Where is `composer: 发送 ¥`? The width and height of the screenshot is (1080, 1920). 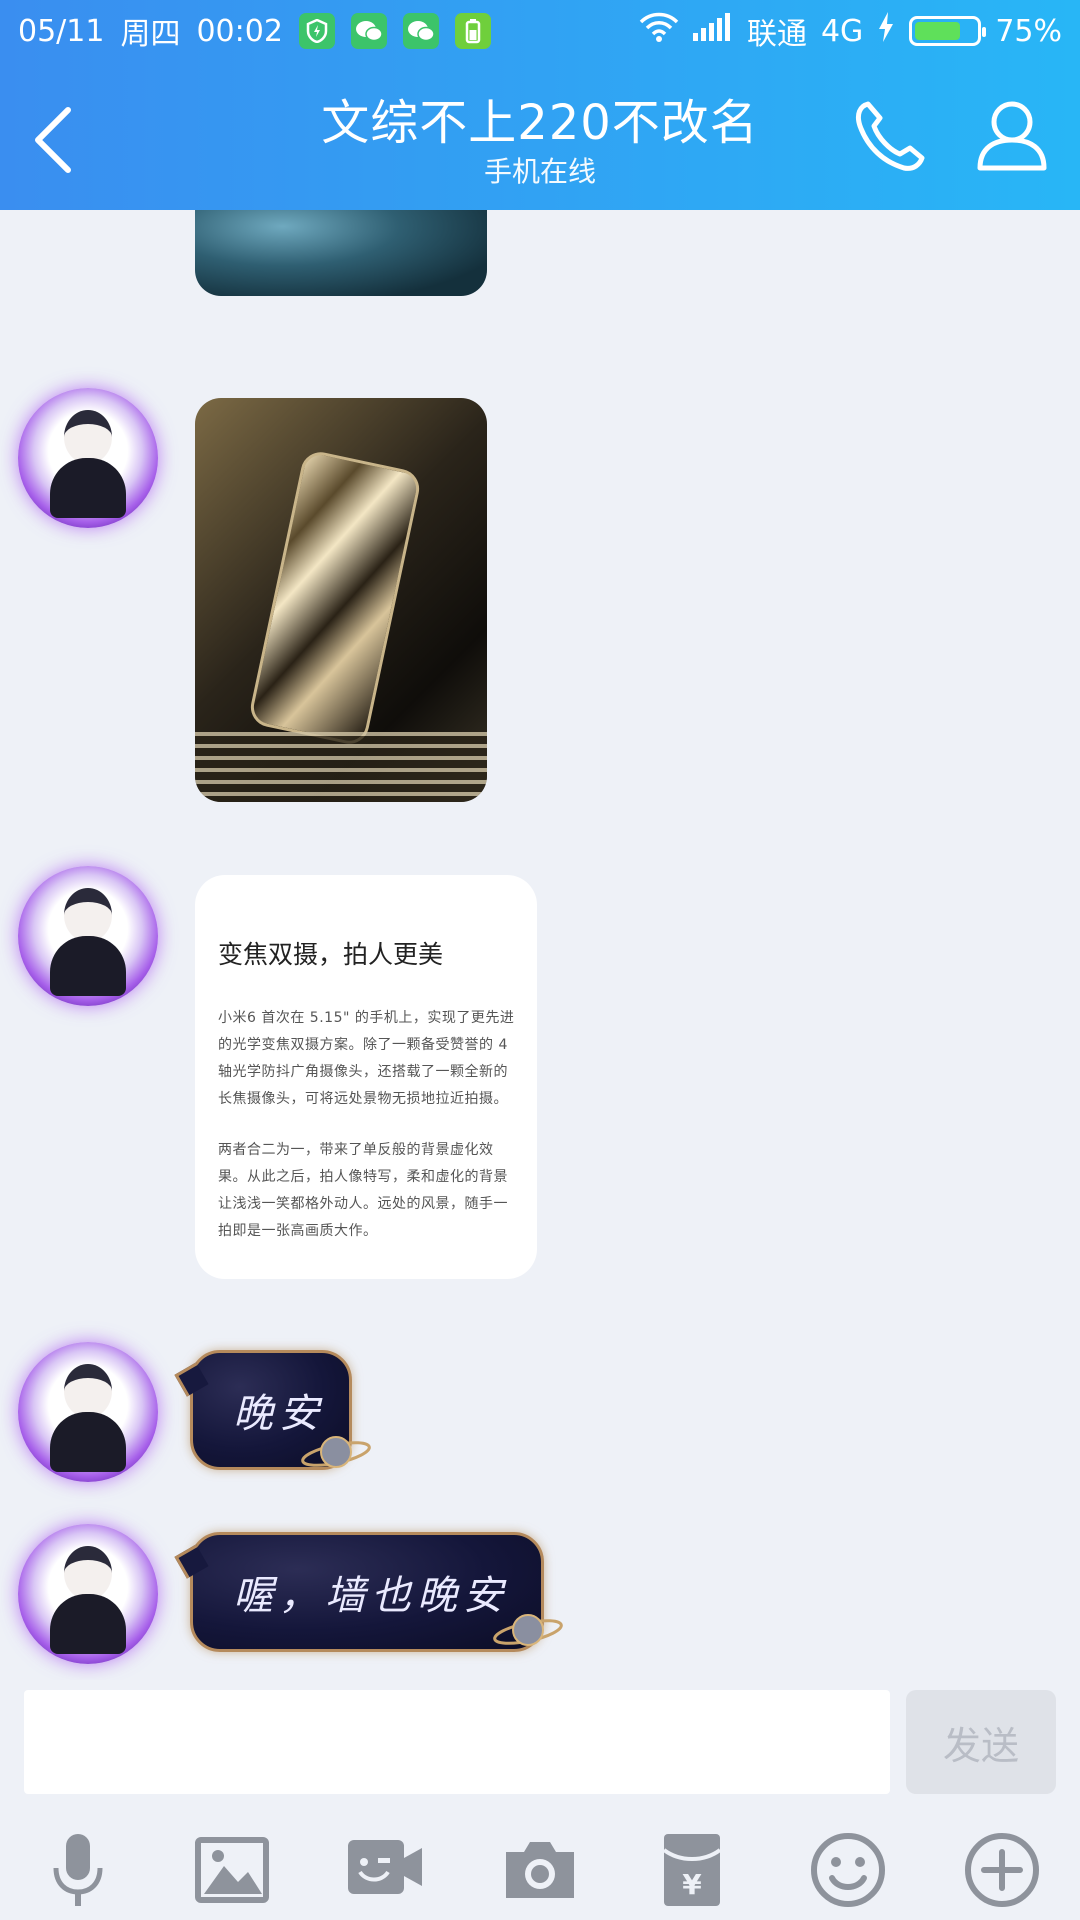
composer: 发送 ¥ is located at coordinates (540, 1800).